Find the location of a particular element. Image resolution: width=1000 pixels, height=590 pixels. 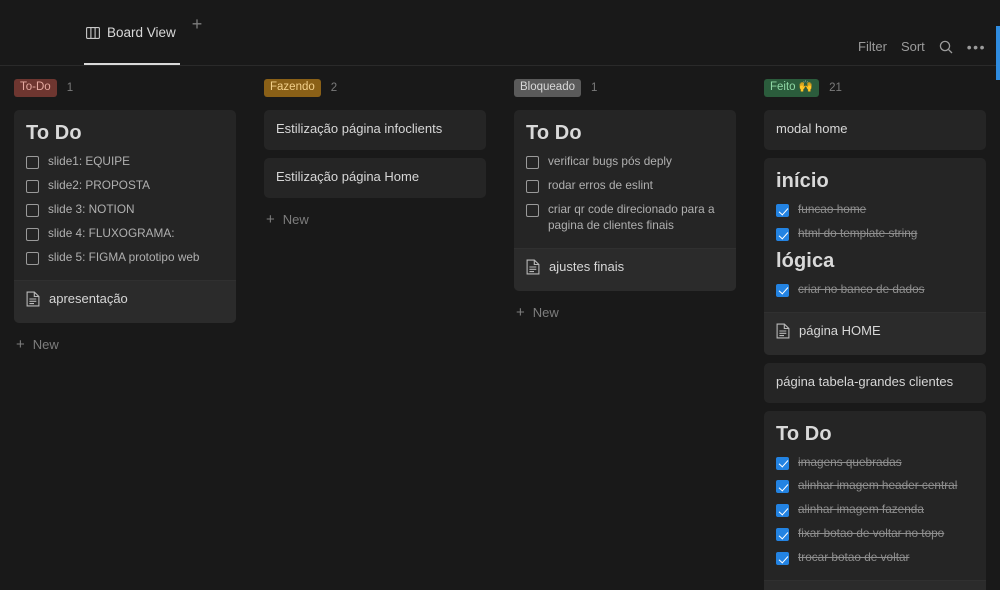

card-subpage-link: apresentação is located at coordinates (125, 301).